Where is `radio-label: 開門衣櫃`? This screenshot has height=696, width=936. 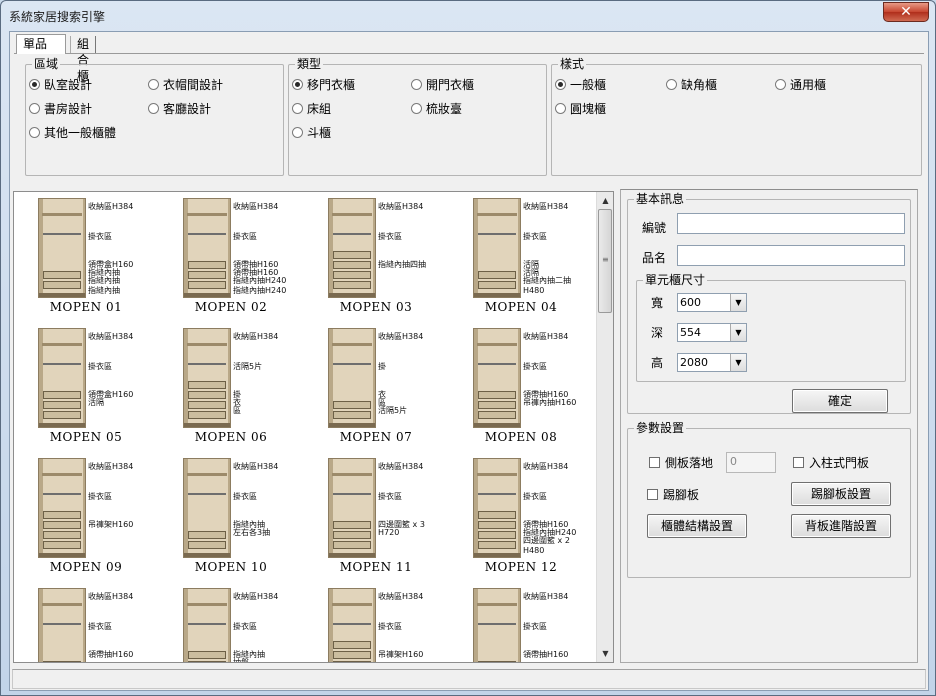
radio-label: 開門衣櫃 is located at coordinates (450, 85).